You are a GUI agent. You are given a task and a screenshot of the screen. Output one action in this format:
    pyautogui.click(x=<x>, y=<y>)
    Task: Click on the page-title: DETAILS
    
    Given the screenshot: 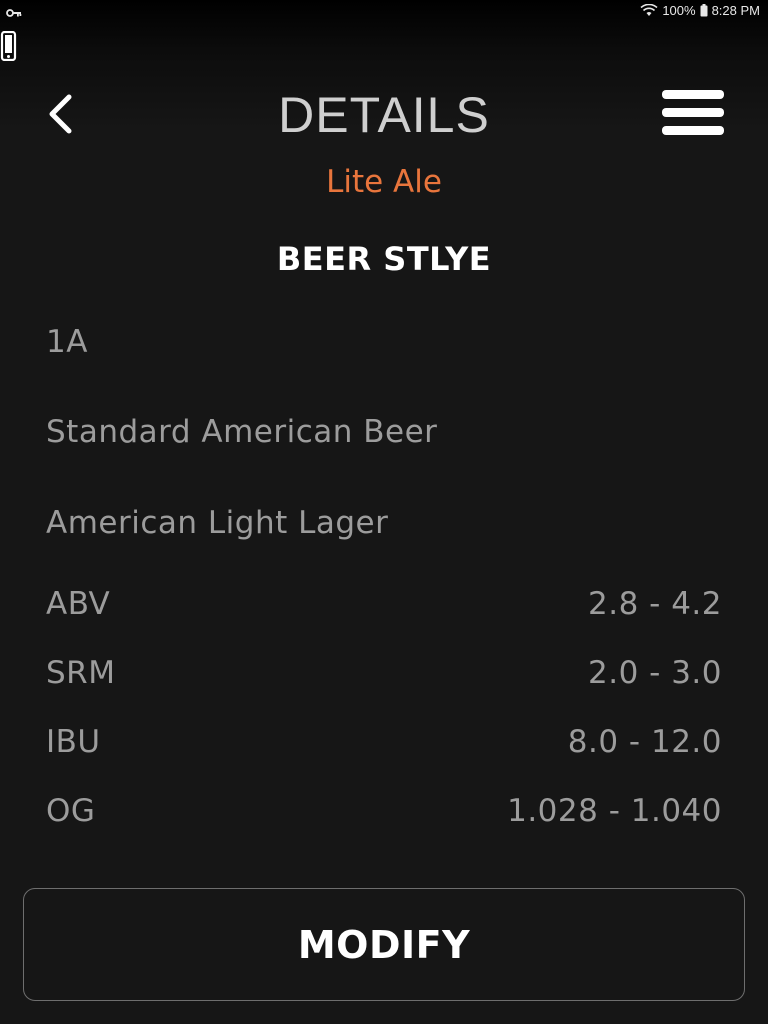 What is the action you would take?
    pyautogui.click(x=384, y=115)
    